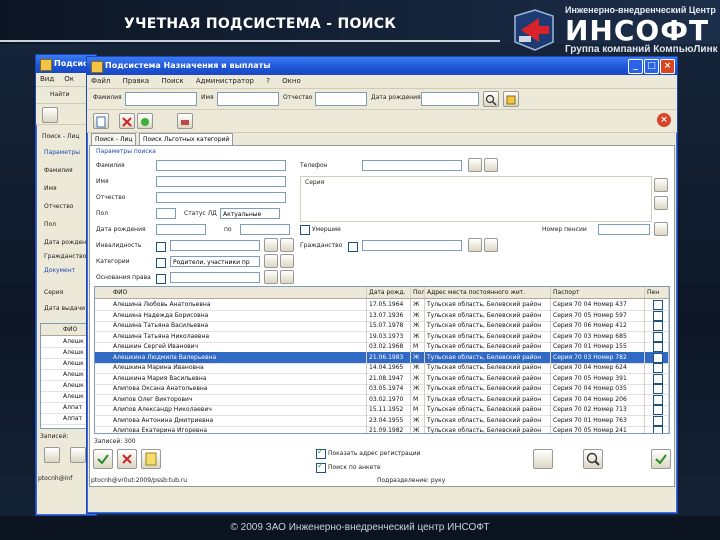 This screenshot has height=540, width=720. What do you see at coordinates (166, 213) in the screenshot?
I see `gender-select` at bounding box center [166, 213].